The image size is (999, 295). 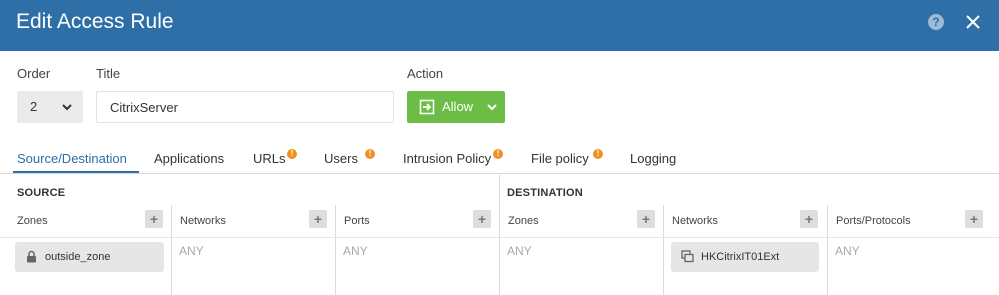 I want to click on file-policy-warning-icon: !, so click(x=598, y=154).